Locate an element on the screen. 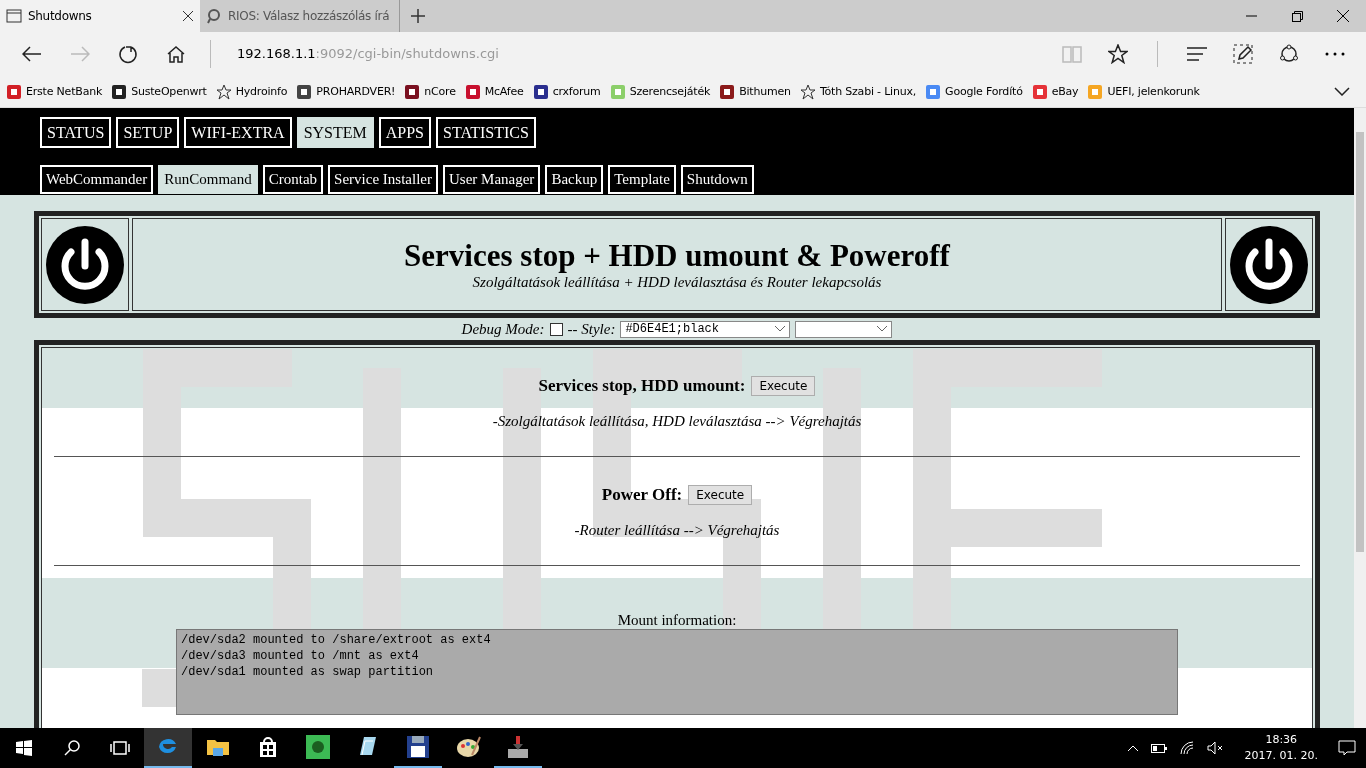 This screenshot has width=1366, height=768. notification-icon is located at coordinates (1347, 748).